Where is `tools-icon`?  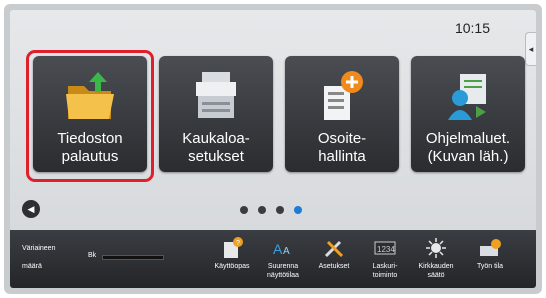 tools-icon is located at coordinates (334, 248).